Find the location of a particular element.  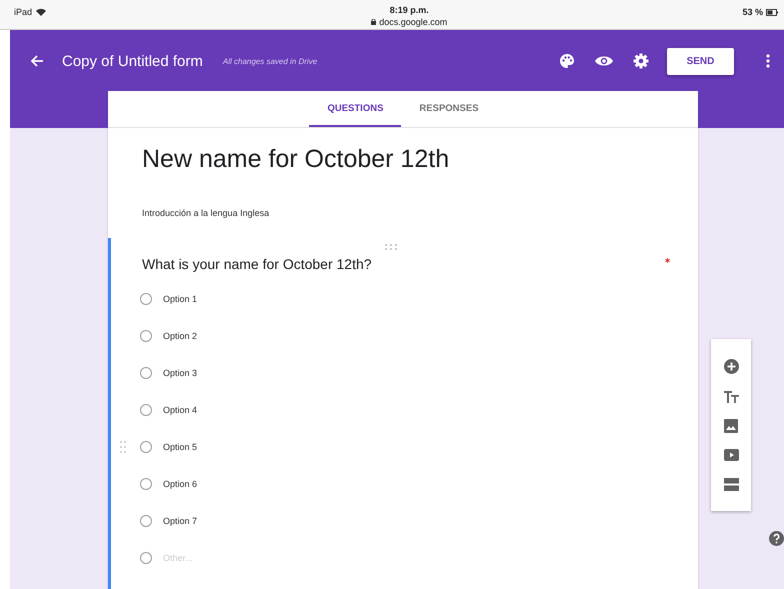

add-circle-icon is located at coordinates (731, 366).